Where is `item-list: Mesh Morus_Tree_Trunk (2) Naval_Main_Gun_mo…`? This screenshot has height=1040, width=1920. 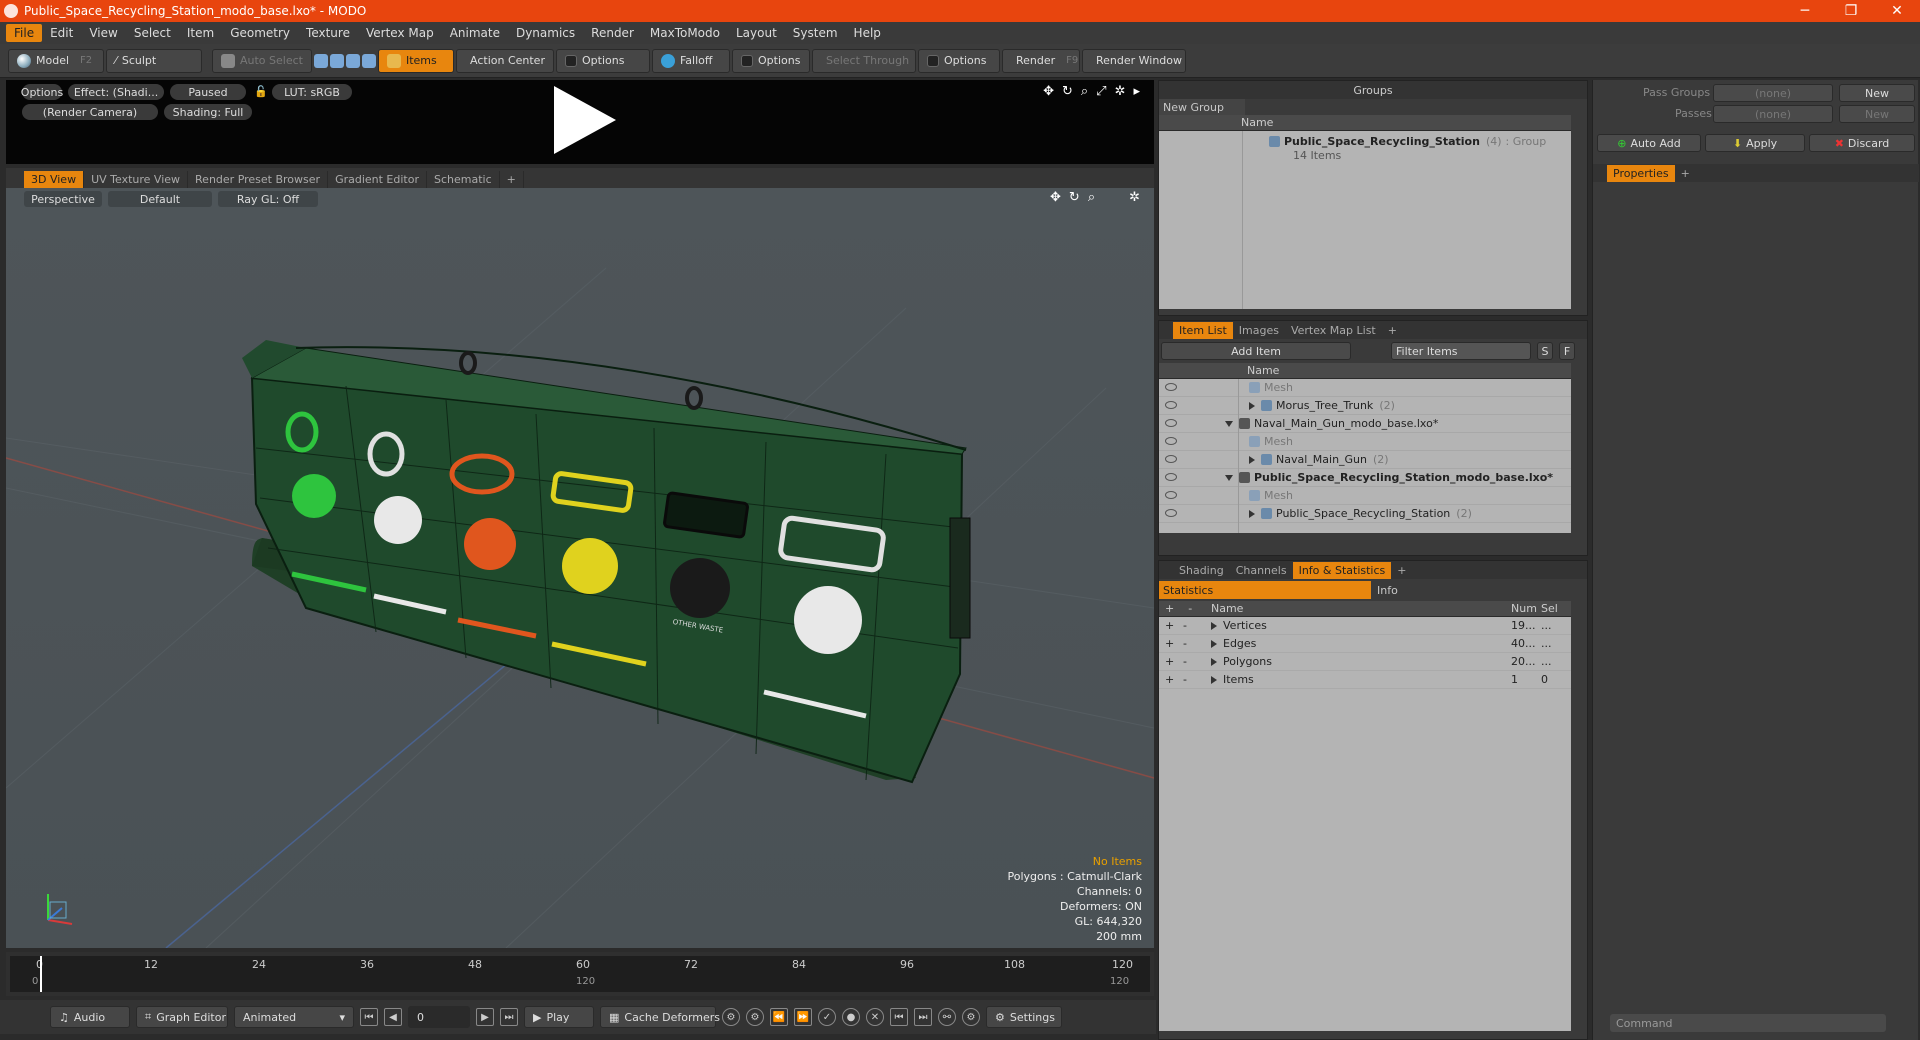 item-list: Mesh Morus_Tree_Trunk (2) Naval_Main_Gun_mo… is located at coordinates (1365, 456).